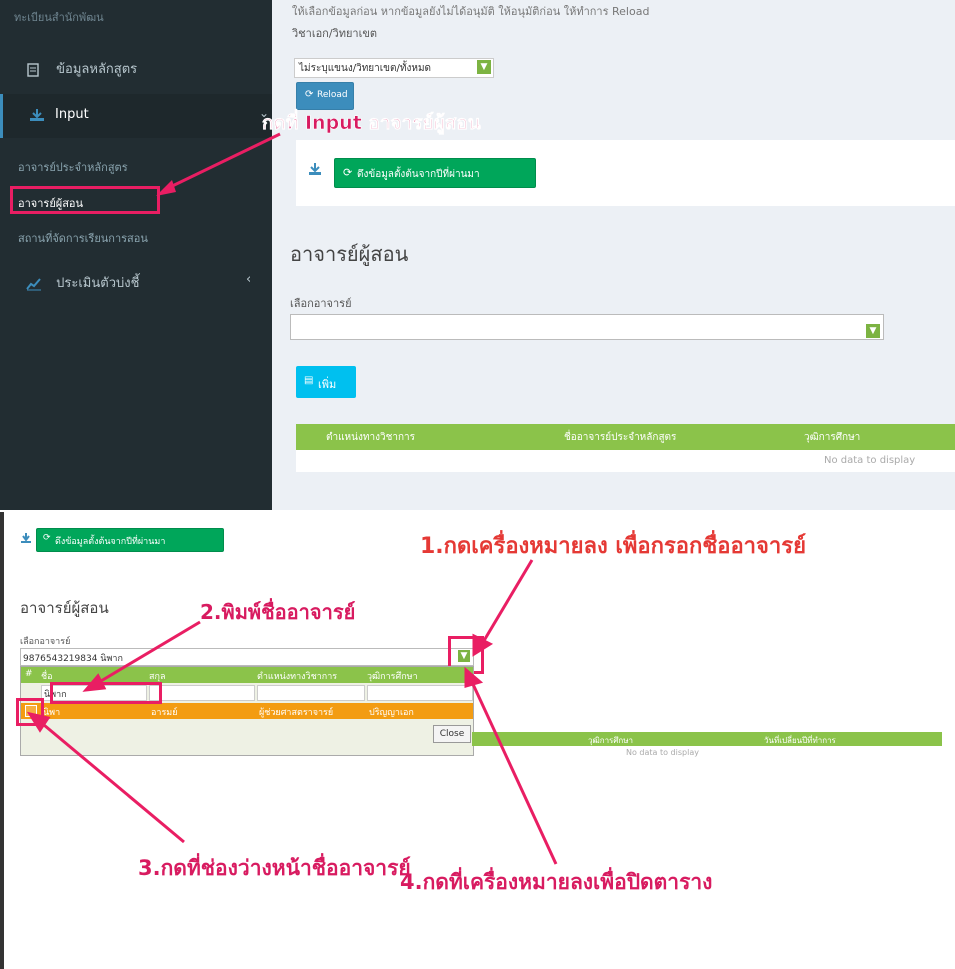 This screenshot has width=955, height=969. Describe the element at coordinates (34, 284) in the screenshot. I see `line-chart-icon` at that location.